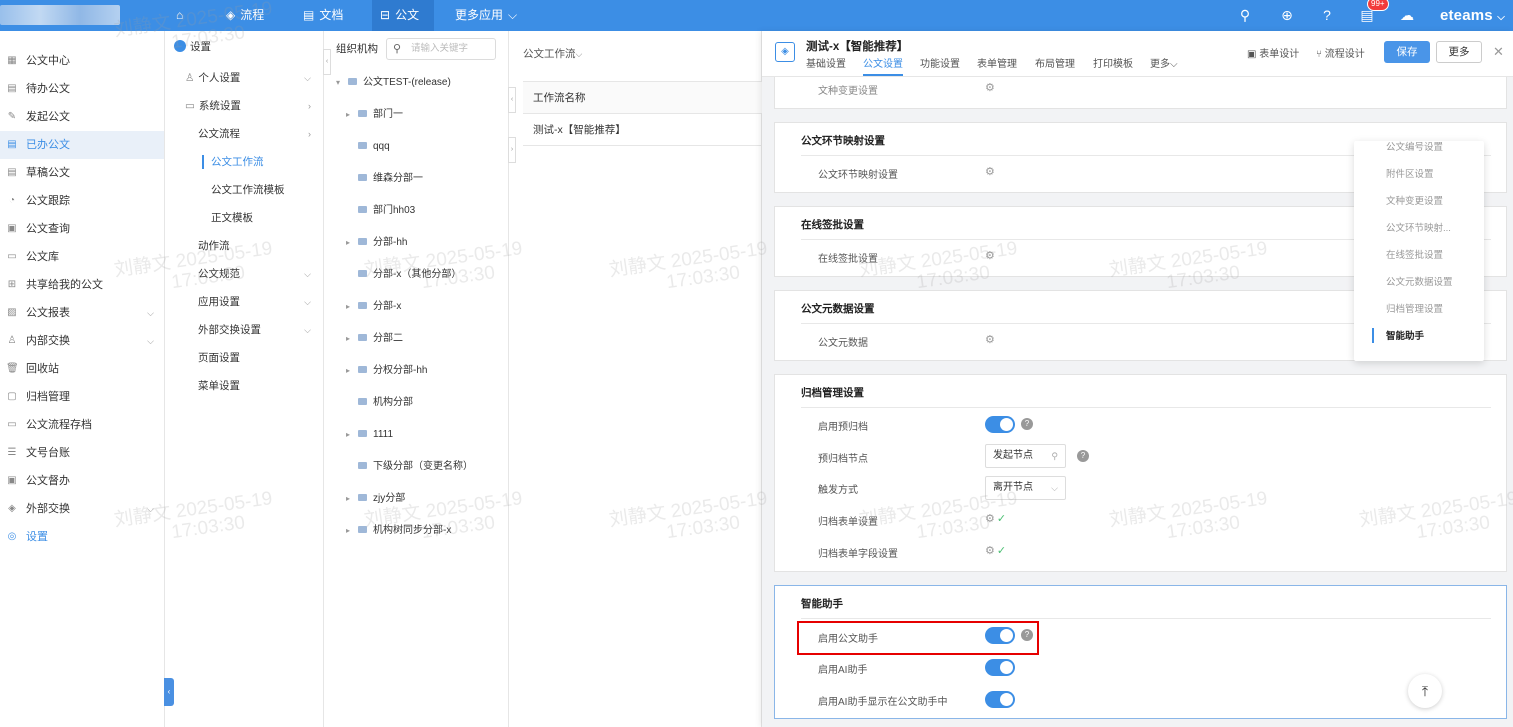 The image size is (1513, 727). I want to click on nav-item-track: ◔ 公文跟踪, so click(82, 201).